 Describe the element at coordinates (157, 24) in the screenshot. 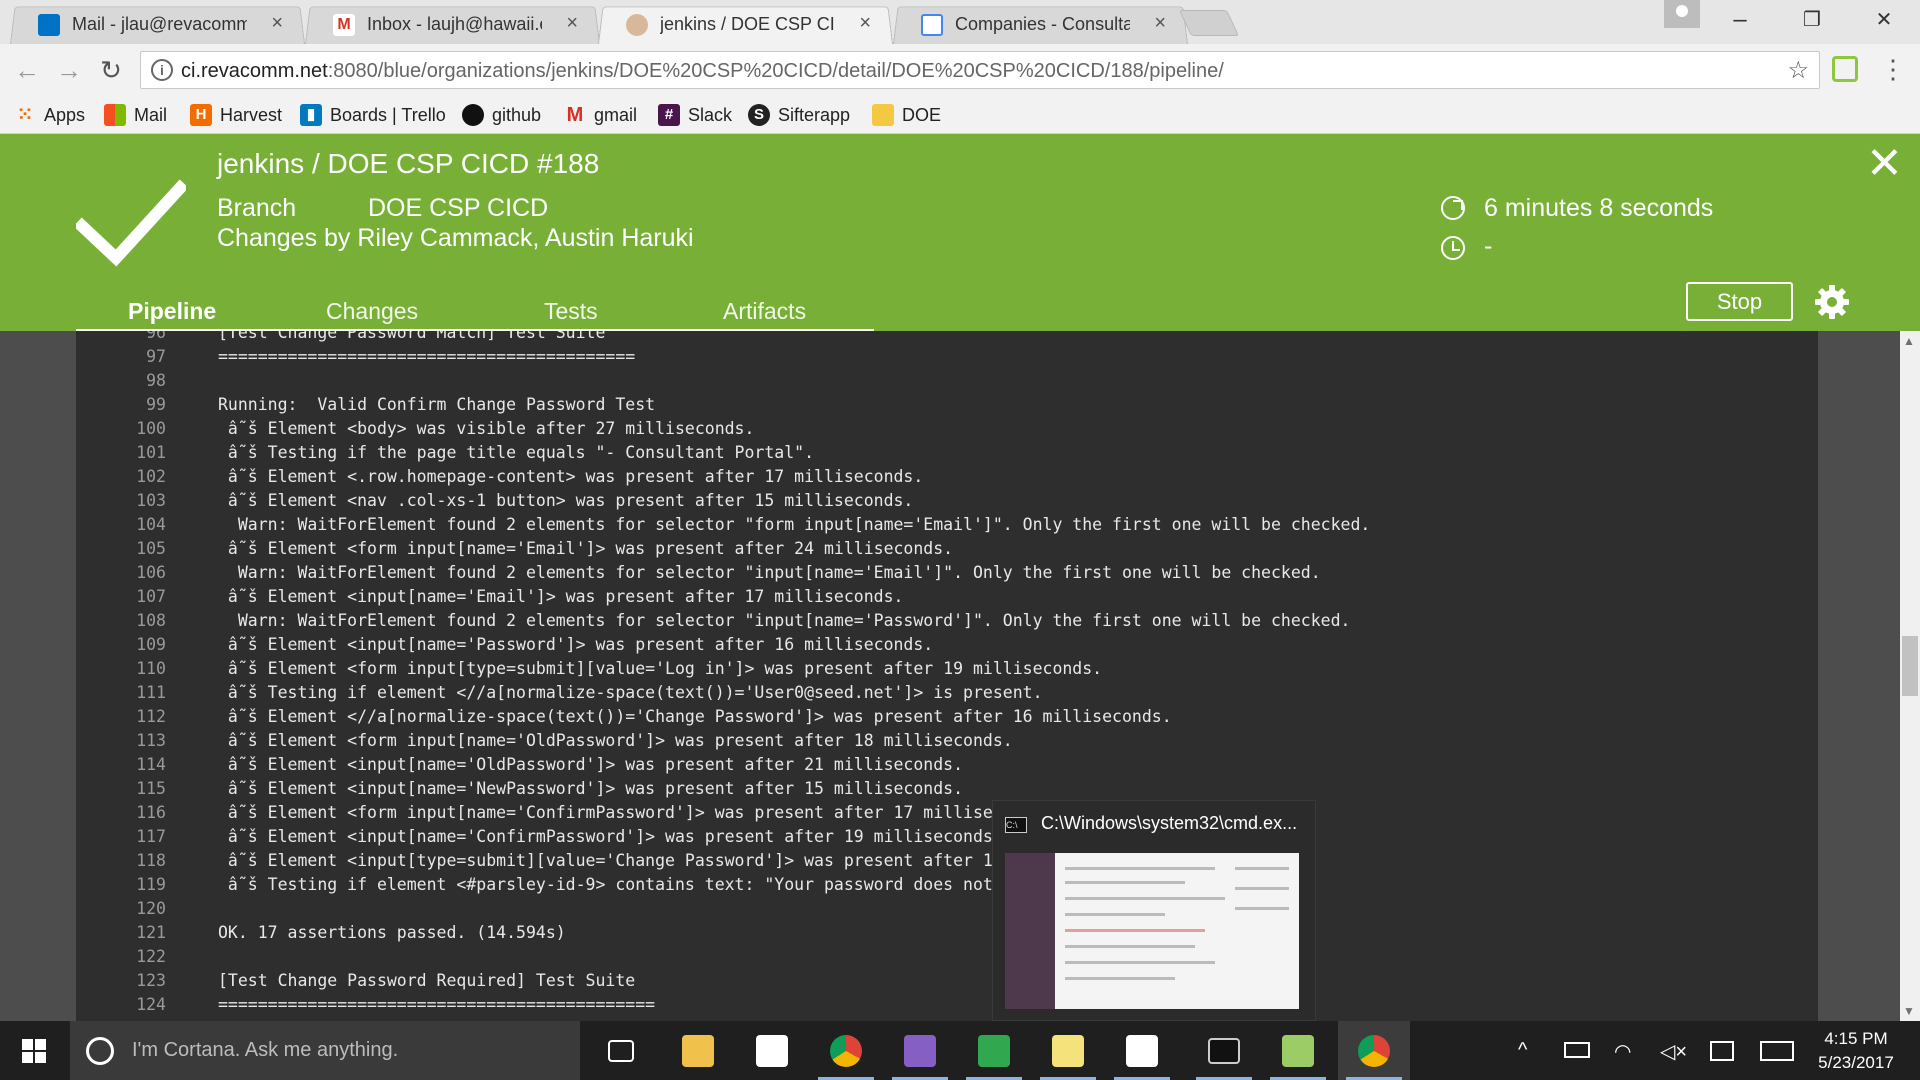

I see `tab-mail: Mail - jlau@revacomm.cc ×` at that location.